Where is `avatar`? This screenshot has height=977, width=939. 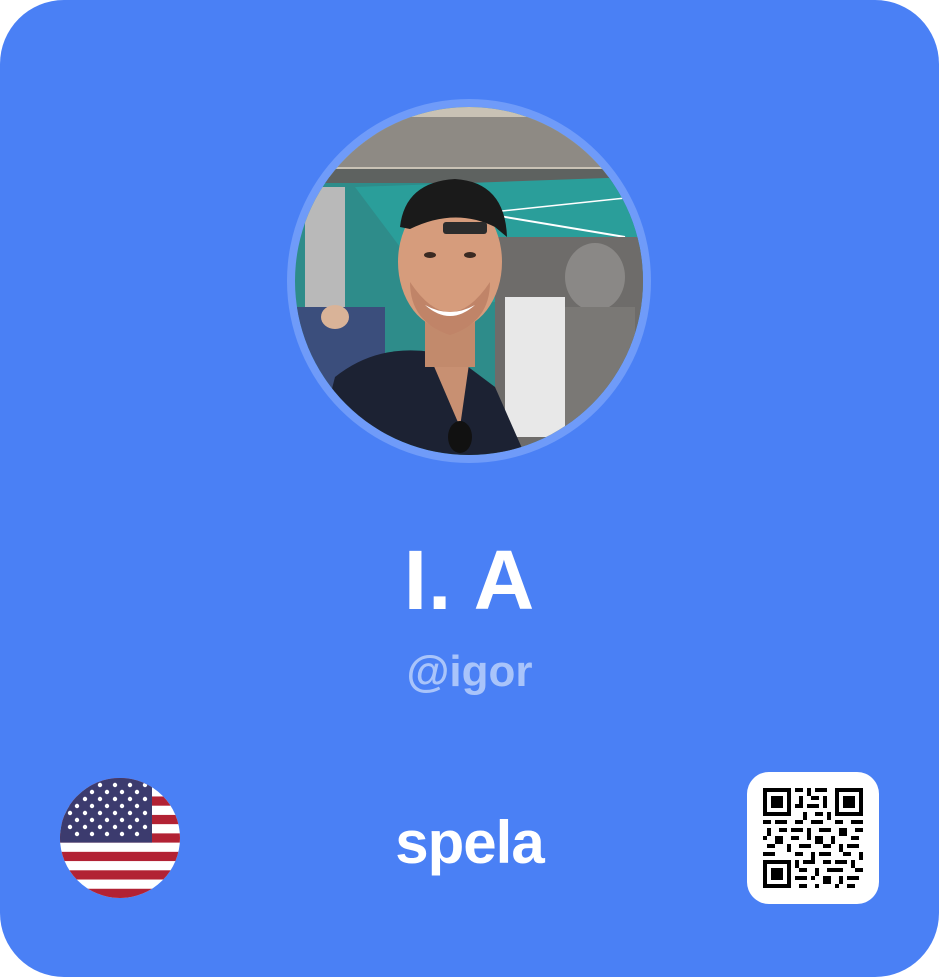 avatar is located at coordinates (469, 281).